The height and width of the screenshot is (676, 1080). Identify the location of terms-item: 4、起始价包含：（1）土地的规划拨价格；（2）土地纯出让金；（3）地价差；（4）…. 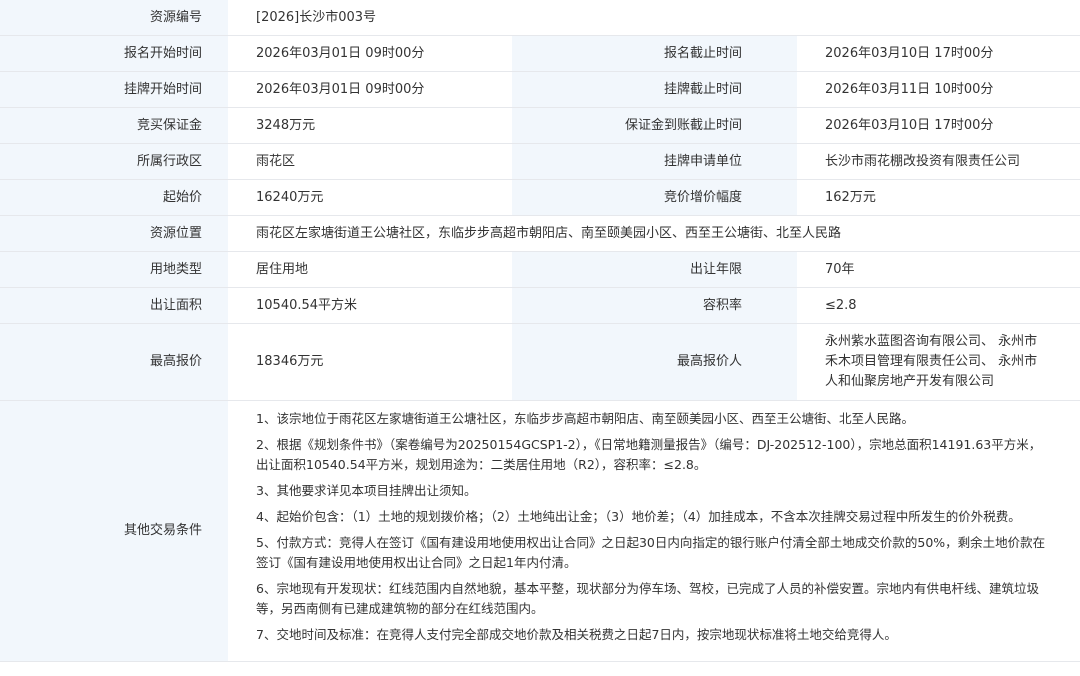
(638, 516).